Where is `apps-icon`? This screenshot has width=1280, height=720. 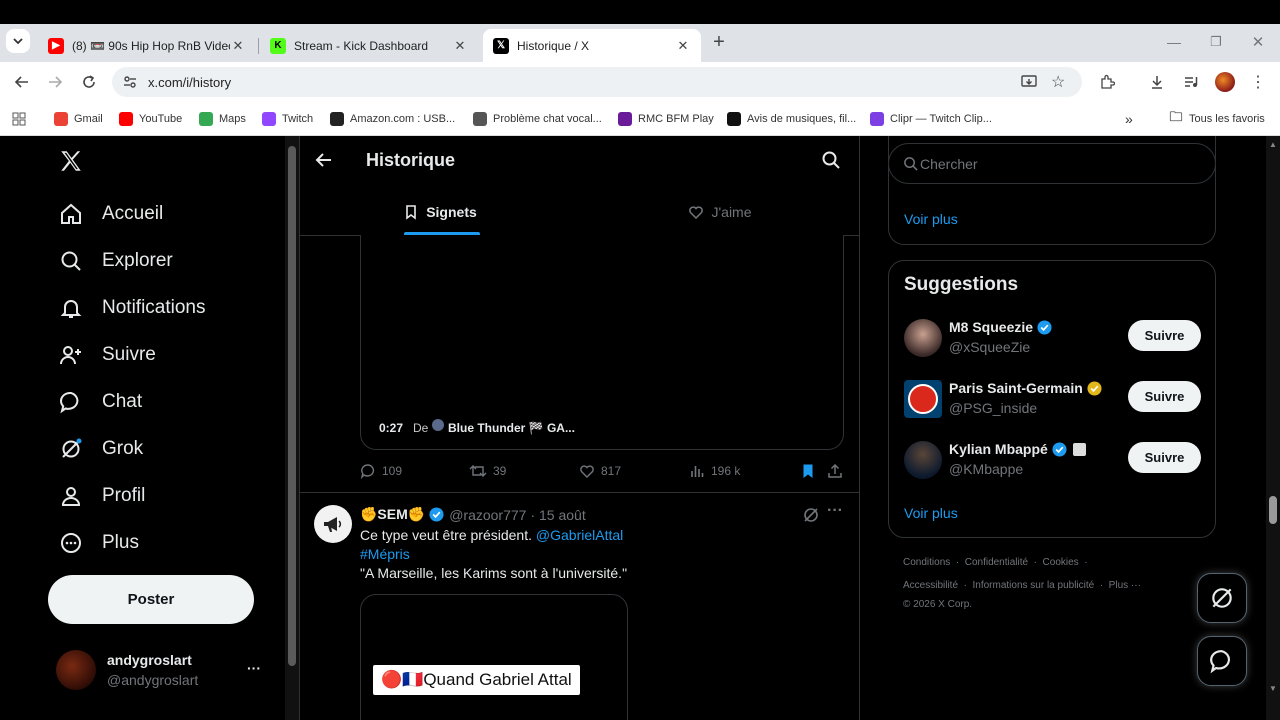
apps-icon is located at coordinates (19, 119).